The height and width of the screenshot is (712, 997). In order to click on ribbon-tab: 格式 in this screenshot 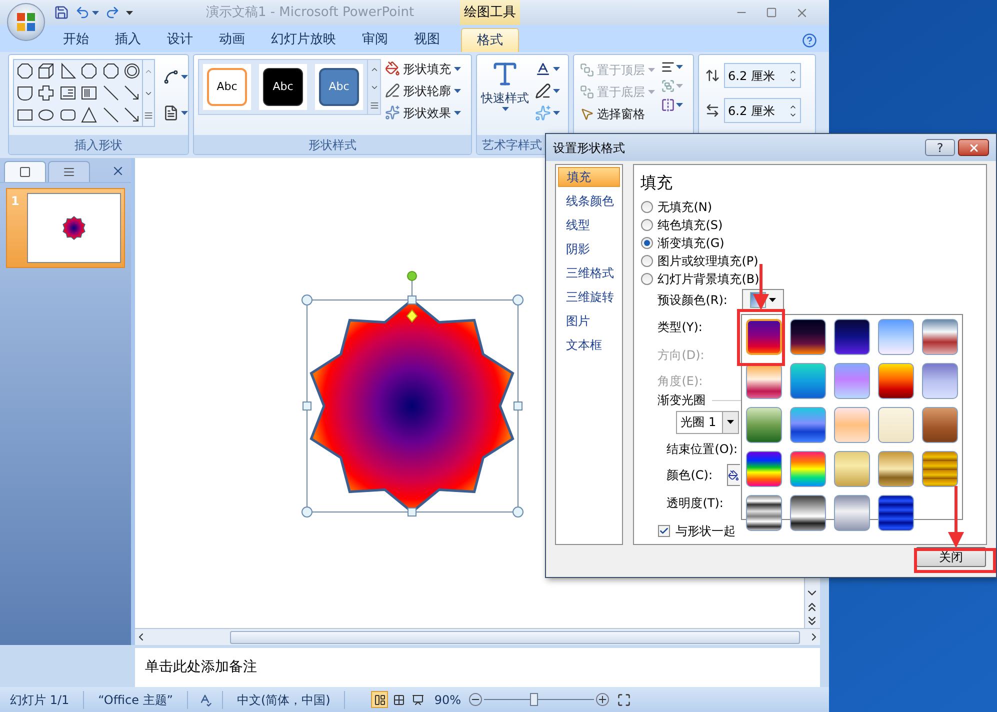, I will do `click(490, 40)`.